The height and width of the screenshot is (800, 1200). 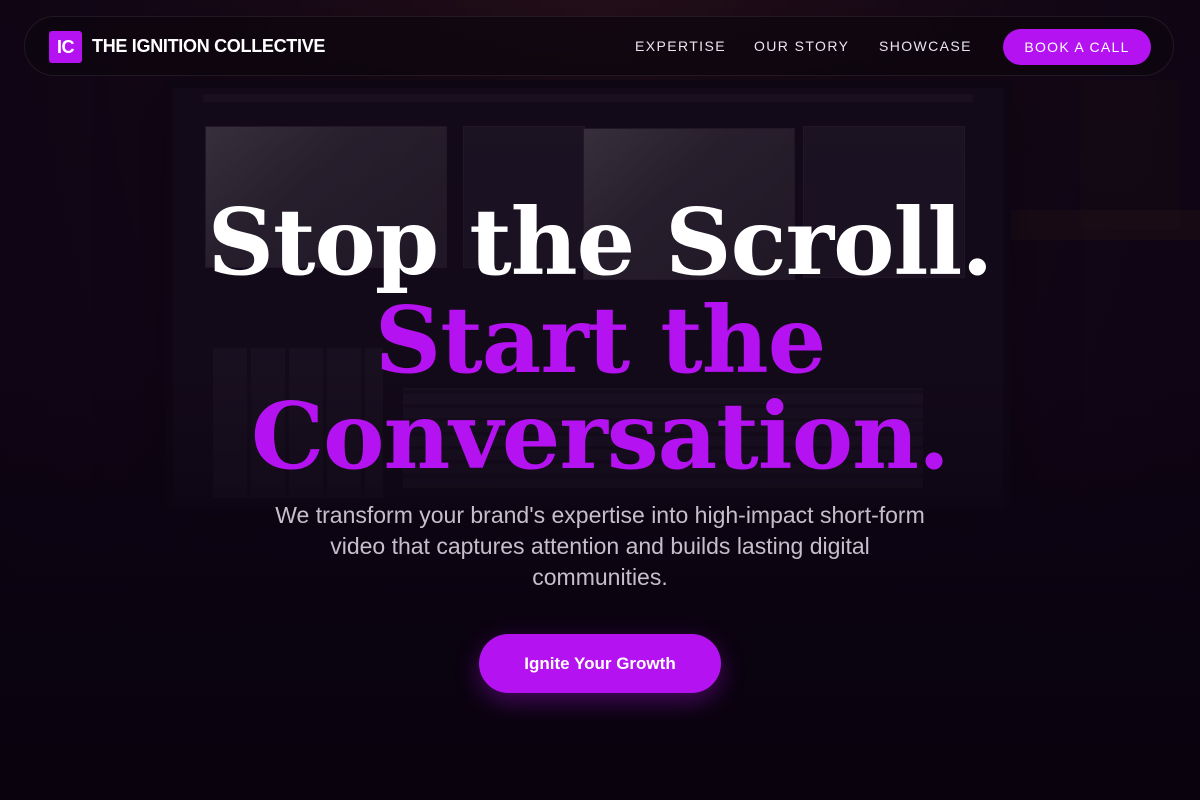 I want to click on ignite-your-growth-button: Ignite Your Growth, so click(x=600, y=663).